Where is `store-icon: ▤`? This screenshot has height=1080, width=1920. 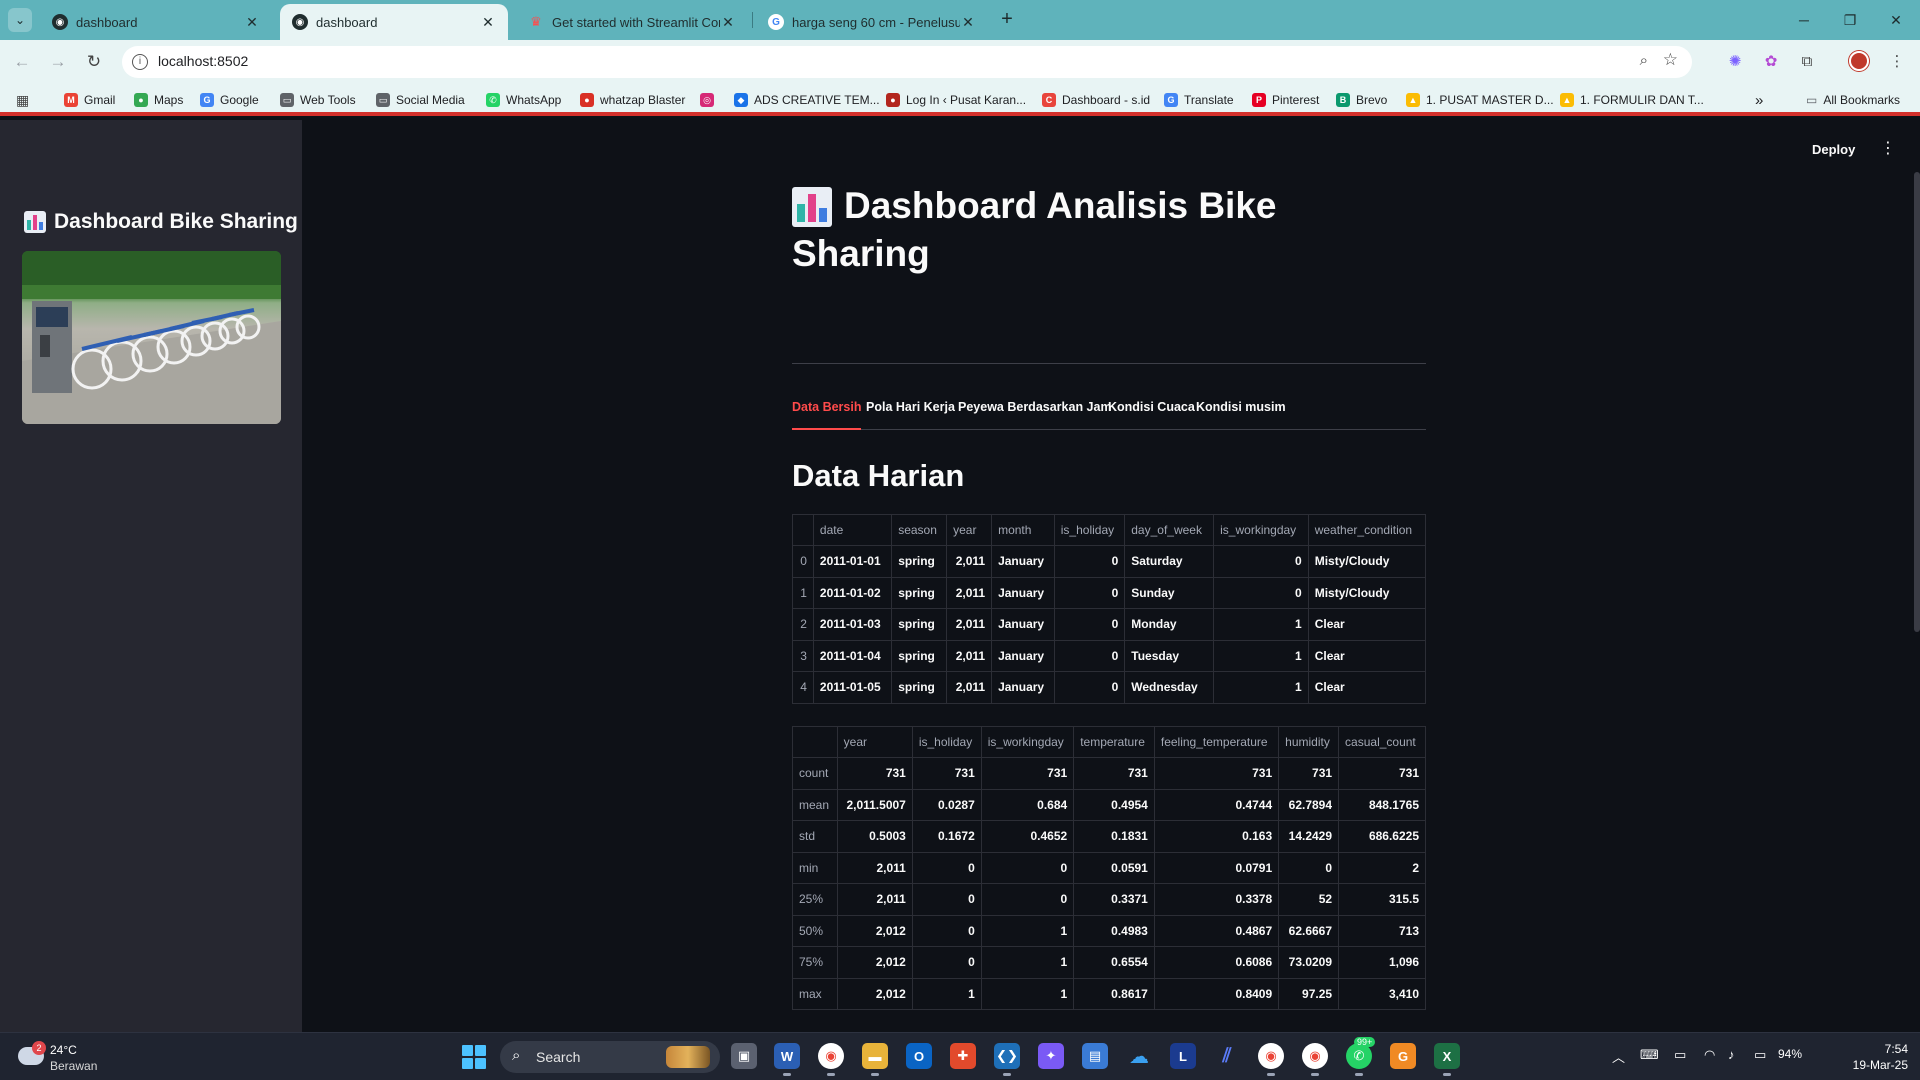 store-icon: ▤ is located at coordinates (1095, 1056).